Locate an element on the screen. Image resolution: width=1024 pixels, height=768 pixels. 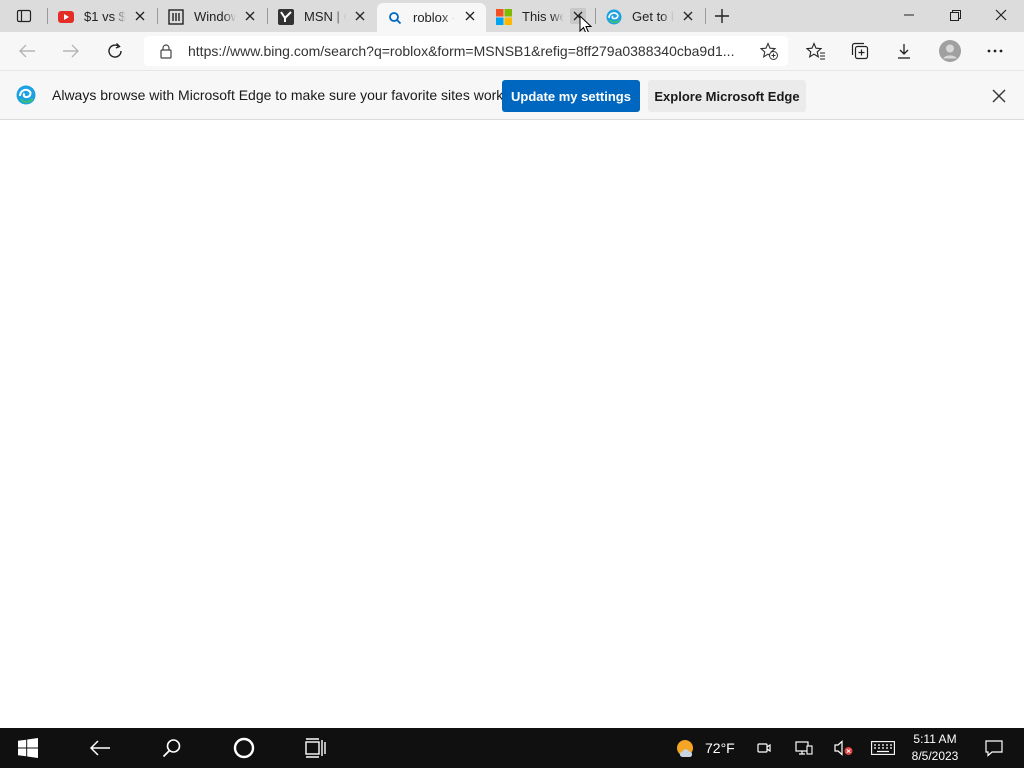
start-button is located at coordinates (28, 748).